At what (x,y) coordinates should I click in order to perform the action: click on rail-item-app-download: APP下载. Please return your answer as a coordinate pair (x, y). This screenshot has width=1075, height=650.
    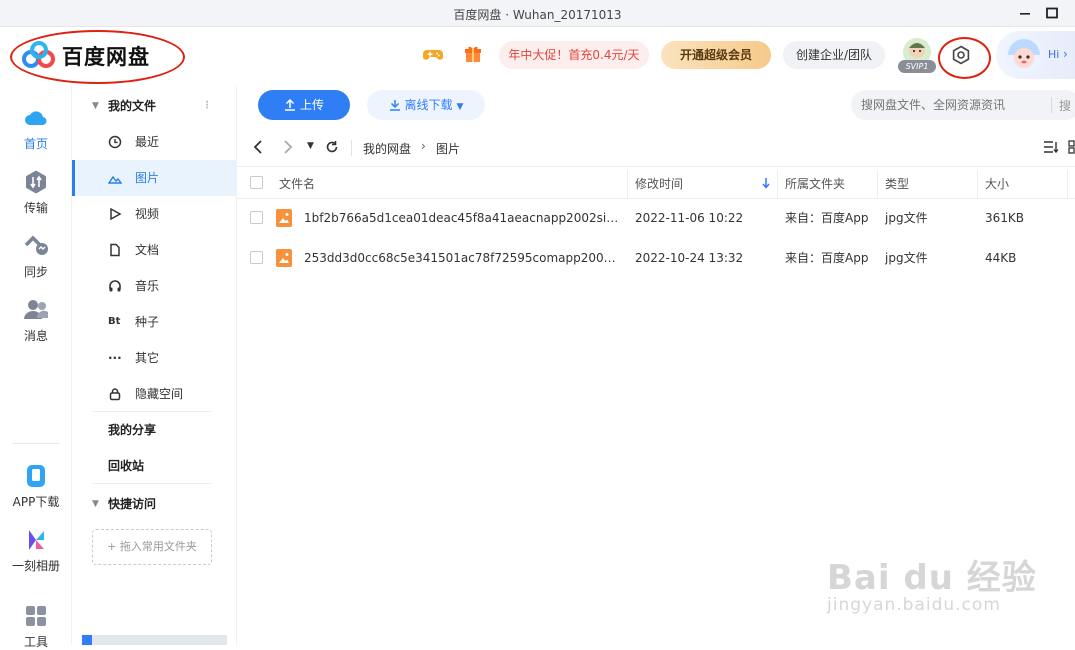
    Looking at the image, I should click on (36, 486).